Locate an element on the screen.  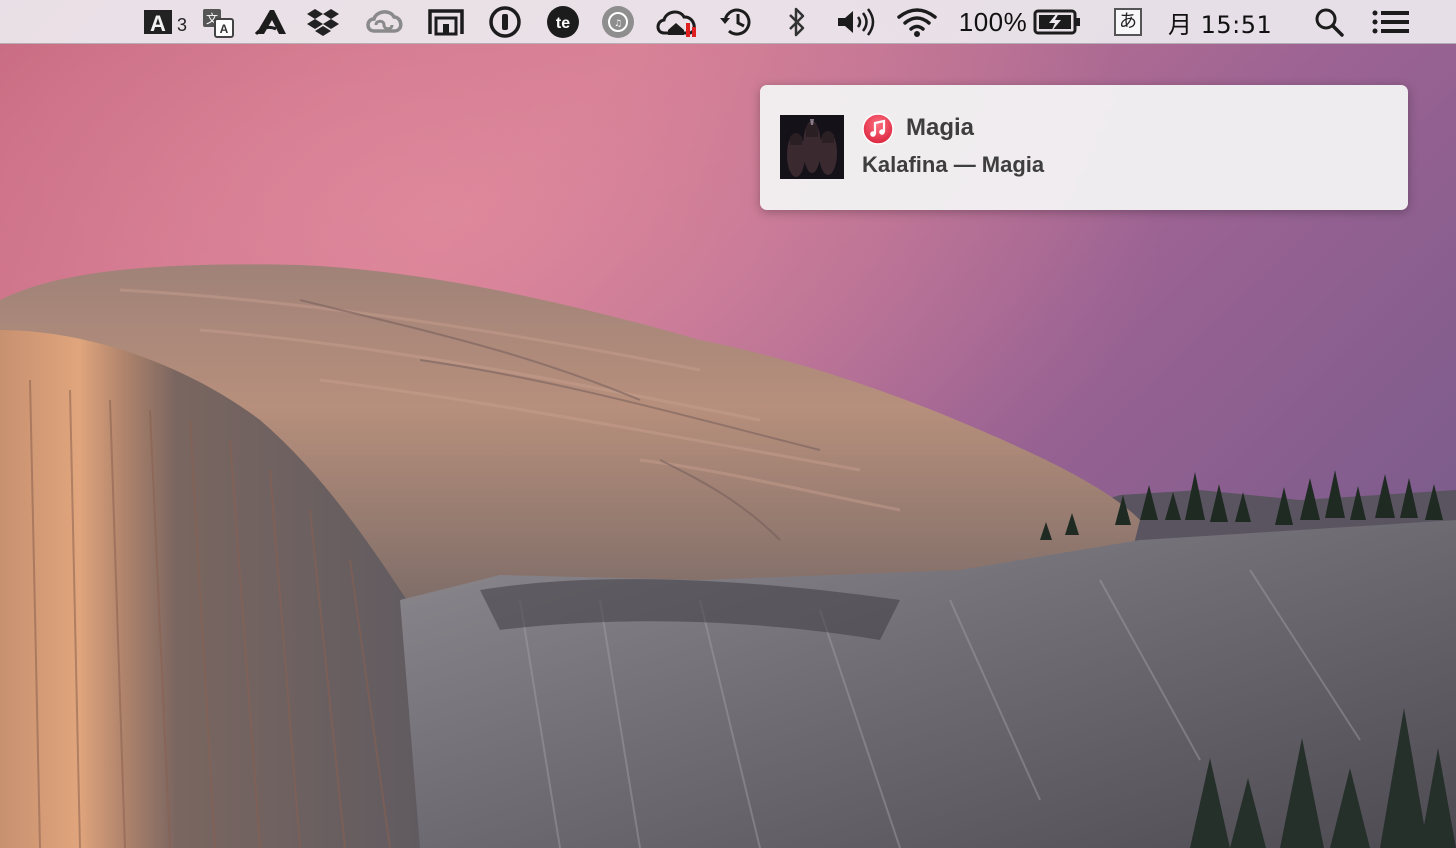
textexpander-icon: te is located at coordinates (563, 22).